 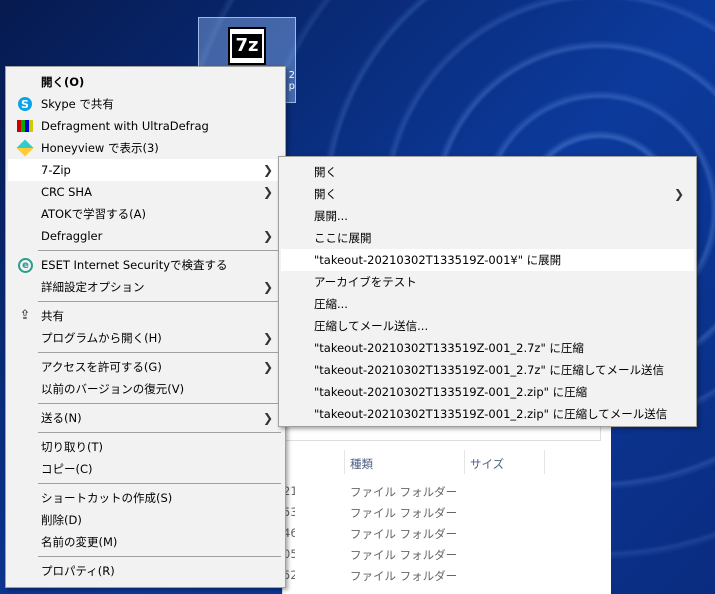 What do you see at coordinates (145, 287) in the screenshot?
I see `menu-item-advanced-options: 詳細設定オプション ❯` at bounding box center [145, 287].